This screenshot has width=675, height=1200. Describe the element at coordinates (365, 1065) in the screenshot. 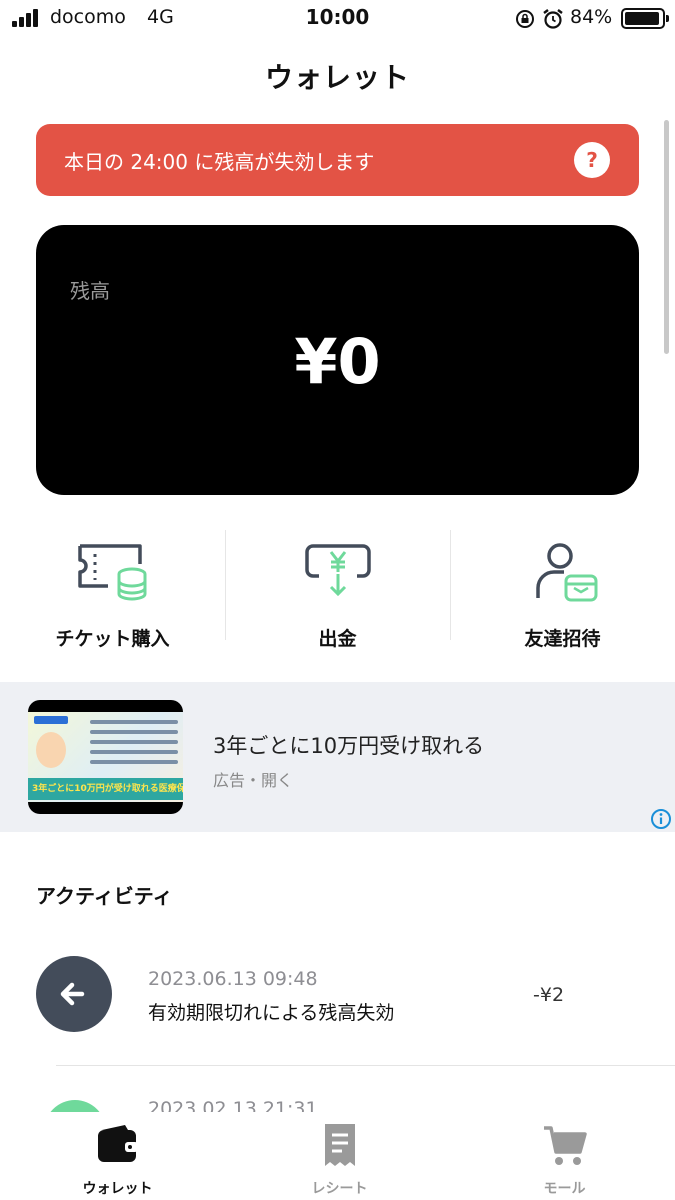

I see `activity-divider` at that location.